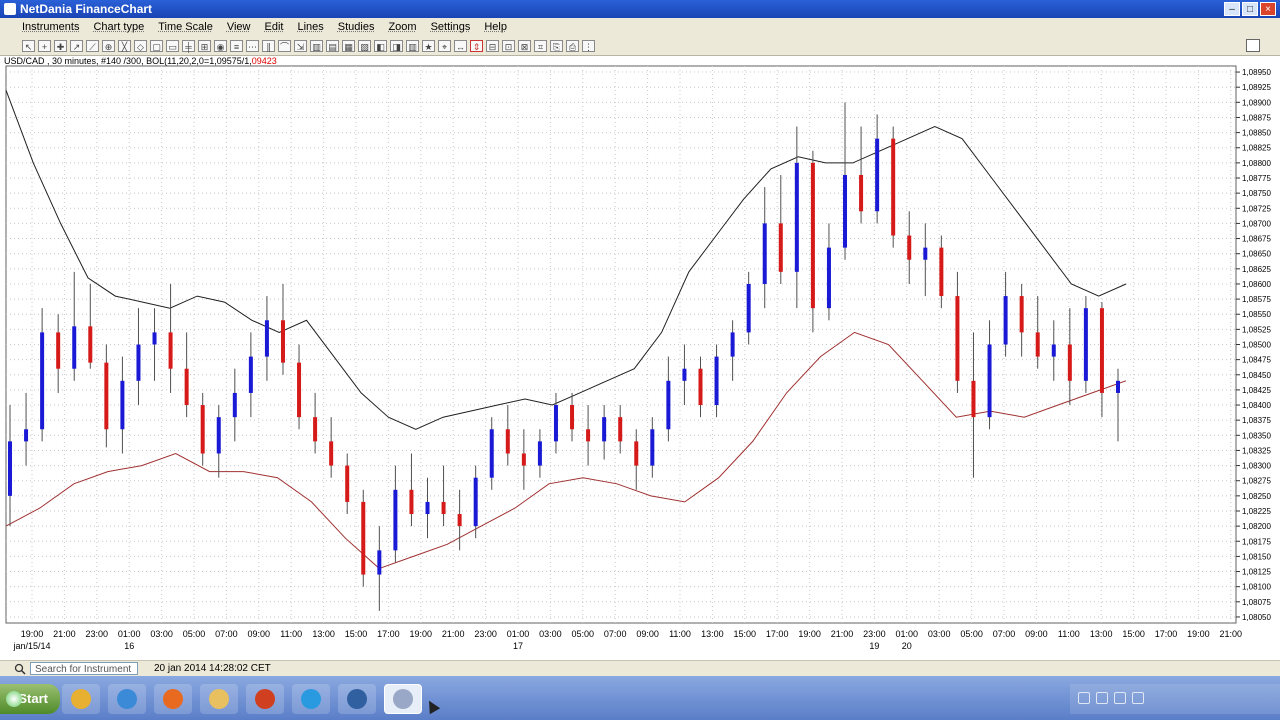 The width and height of the screenshot is (1280, 720). I want to click on toolbar-tool-1-icon: ↖, so click(28, 45).